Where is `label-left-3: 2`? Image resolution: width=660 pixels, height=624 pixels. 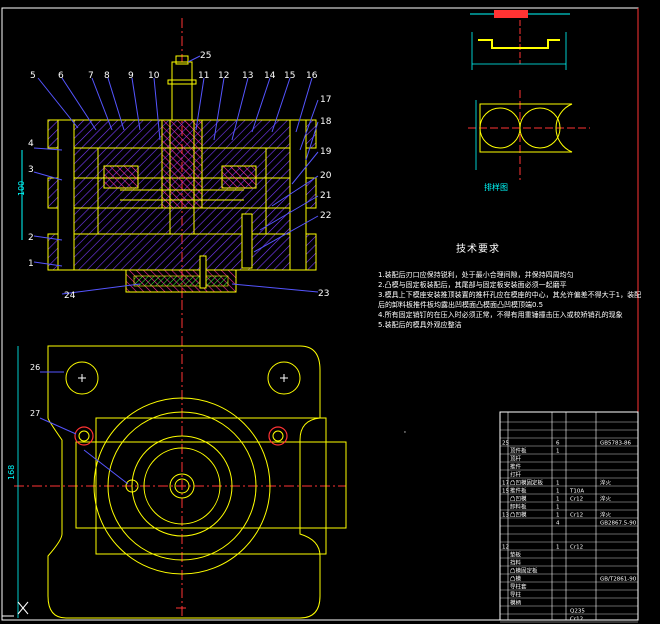
label-left-3: 2 is located at coordinates (31, 238).